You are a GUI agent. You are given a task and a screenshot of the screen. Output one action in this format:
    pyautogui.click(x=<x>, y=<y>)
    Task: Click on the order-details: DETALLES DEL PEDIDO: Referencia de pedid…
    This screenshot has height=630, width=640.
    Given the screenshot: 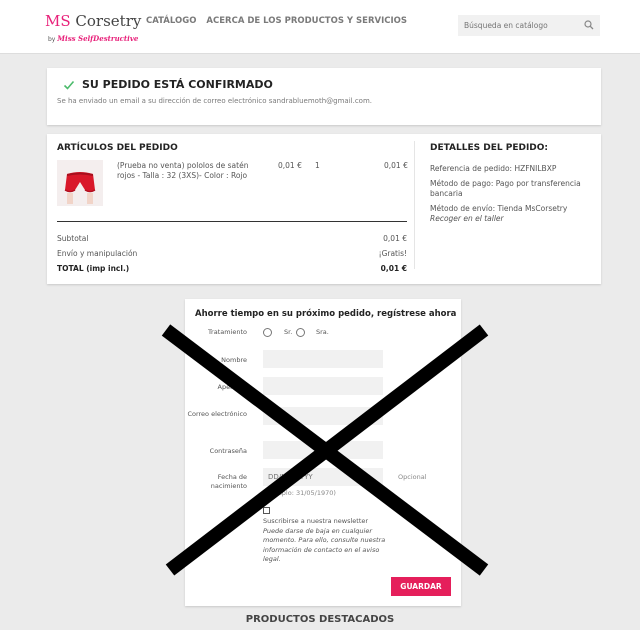 What is the action you would take?
    pyautogui.click(x=512, y=186)
    